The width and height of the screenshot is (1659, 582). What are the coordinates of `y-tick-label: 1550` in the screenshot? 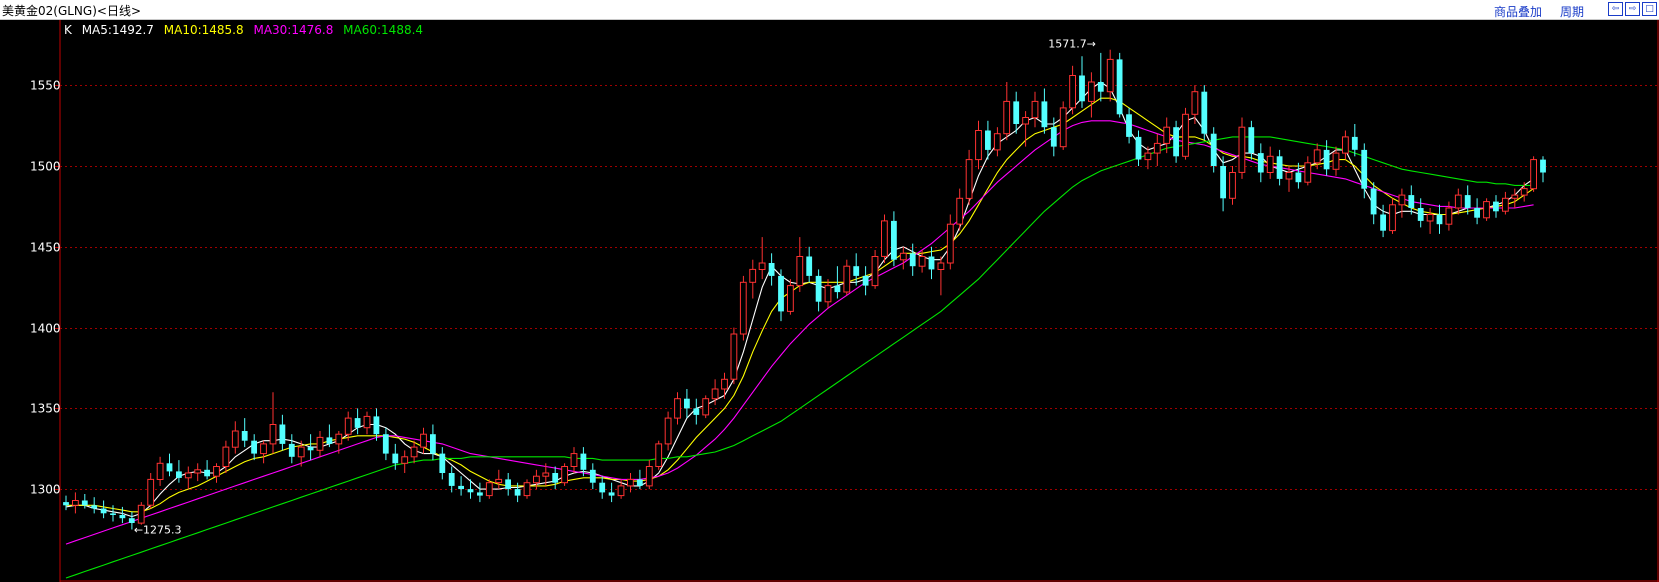 It's located at (45, 86).